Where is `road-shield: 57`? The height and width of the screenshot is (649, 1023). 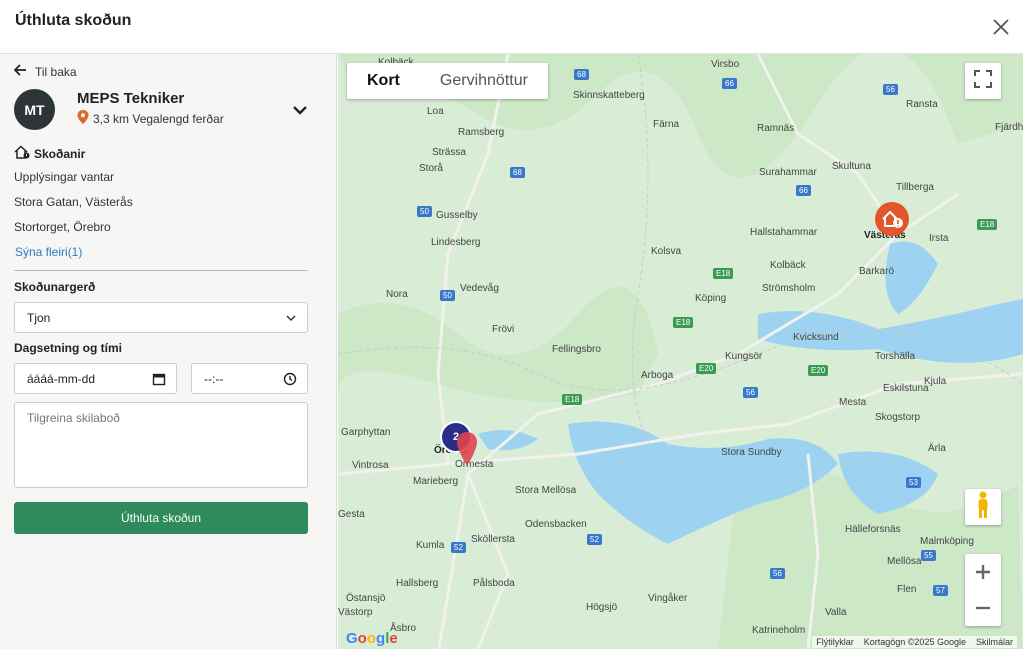 road-shield: 57 is located at coordinates (940, 590).